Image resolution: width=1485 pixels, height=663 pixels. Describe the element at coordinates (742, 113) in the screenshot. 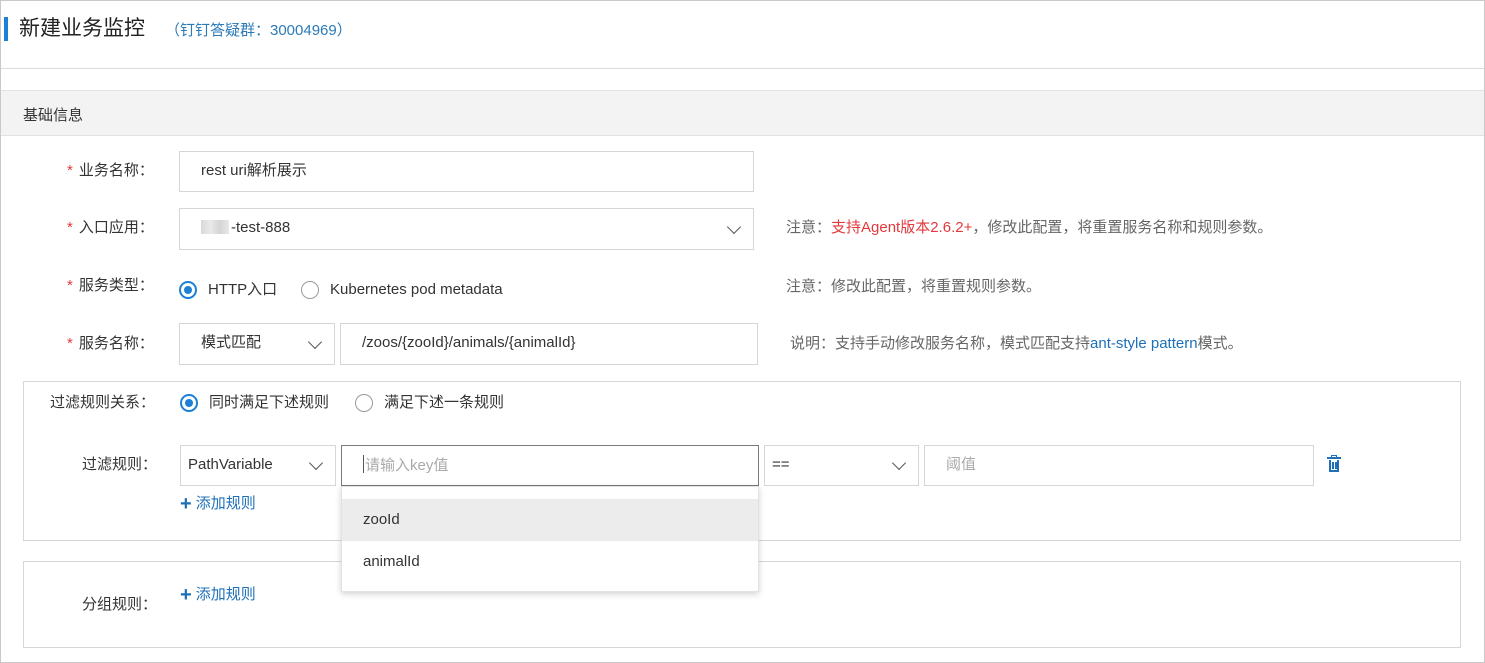

I see `section-header: 基础信息` at that location.